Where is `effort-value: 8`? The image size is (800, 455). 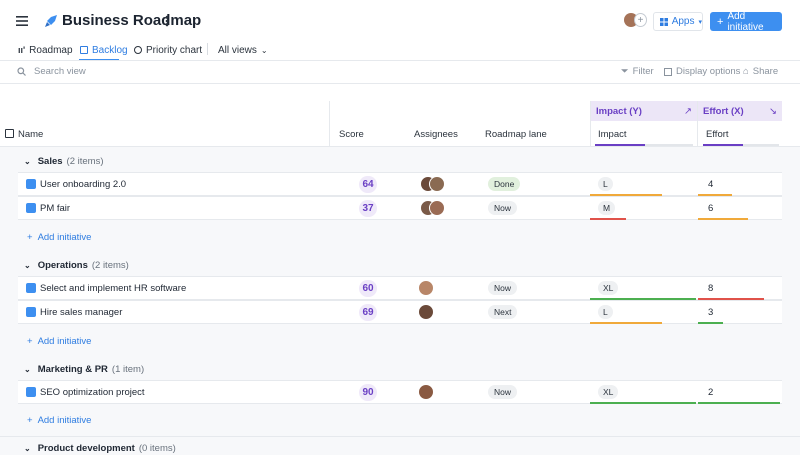 effort-value: 8 is located at coordinates (710, 288).